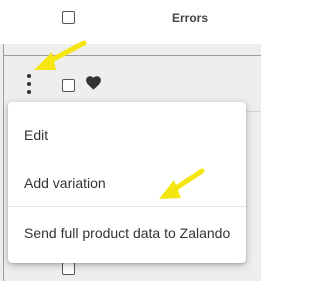  What do you see at coordinates (3, 162) in the screenshot?
I see `row-highlight-border-left` at bounding box center [3, 162].